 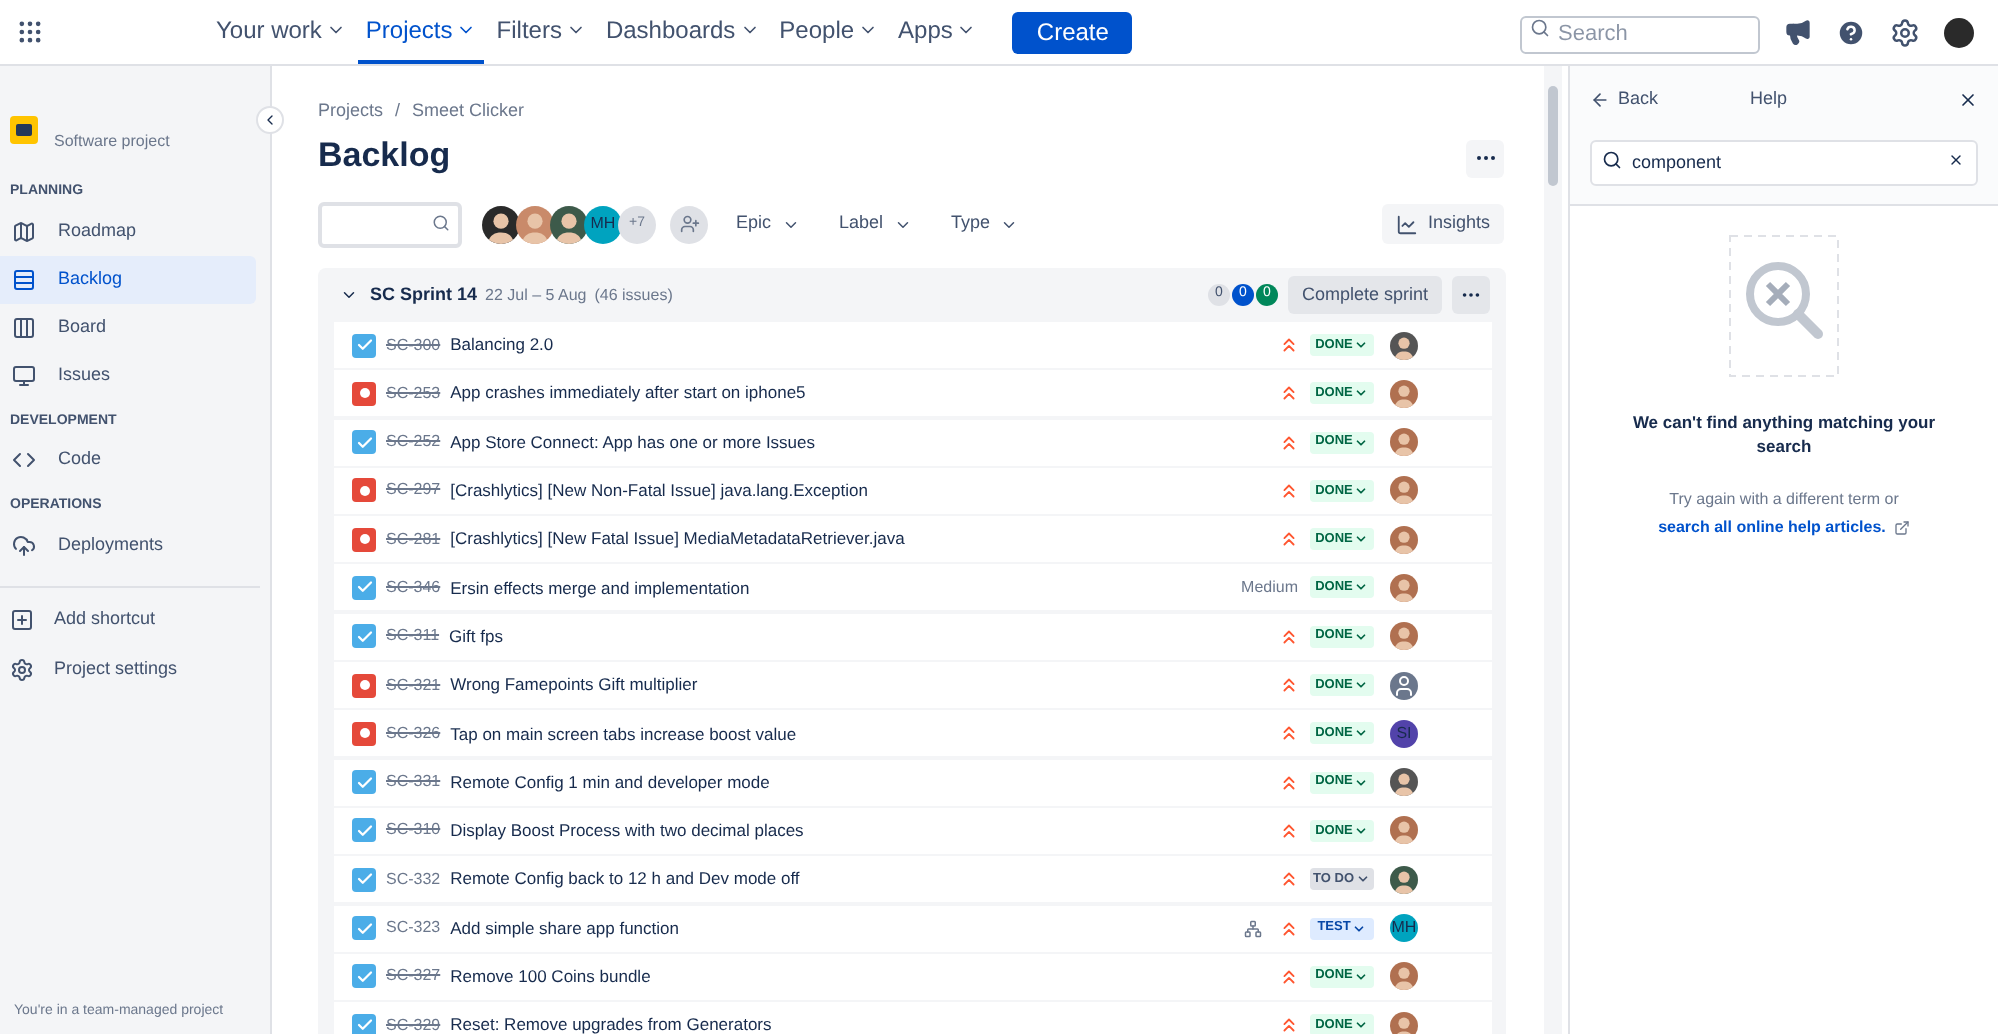 I want to click on issue-summary: Display Boost Process with two decimal places, so click(x=627, y=831).